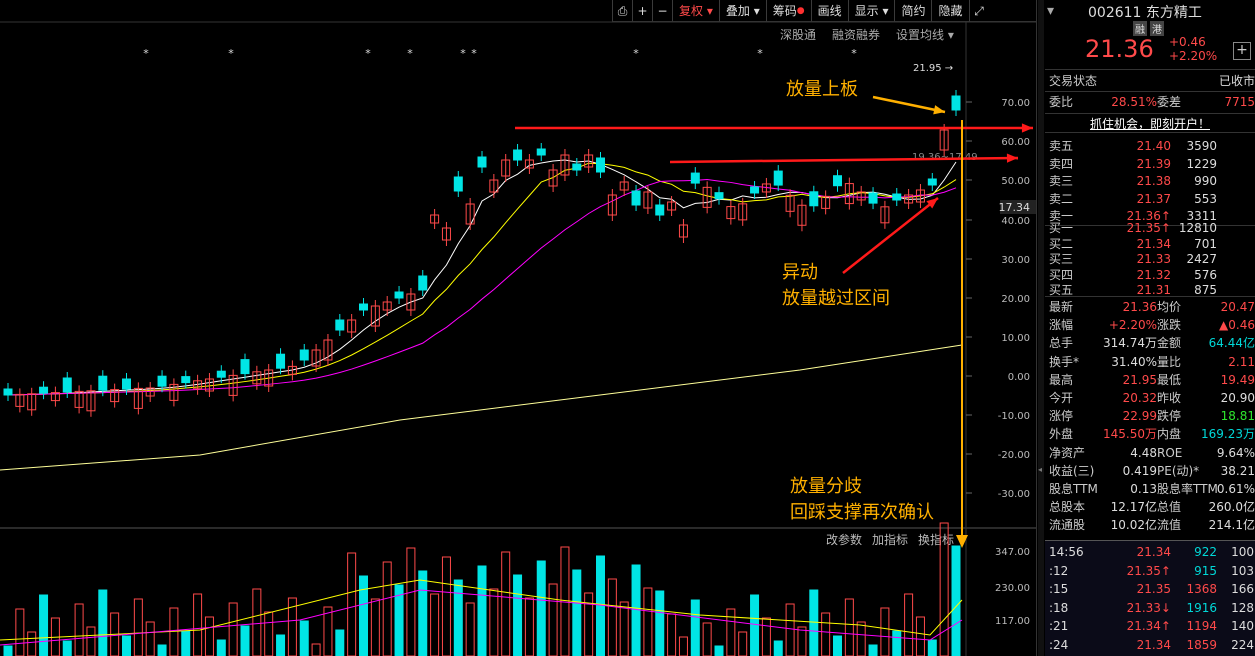 The height and width of the screenshot is (656, 1255). Describe the element at coordinates (1170, 452) in the screenshot. I see `stat-label: ROE` at that location.